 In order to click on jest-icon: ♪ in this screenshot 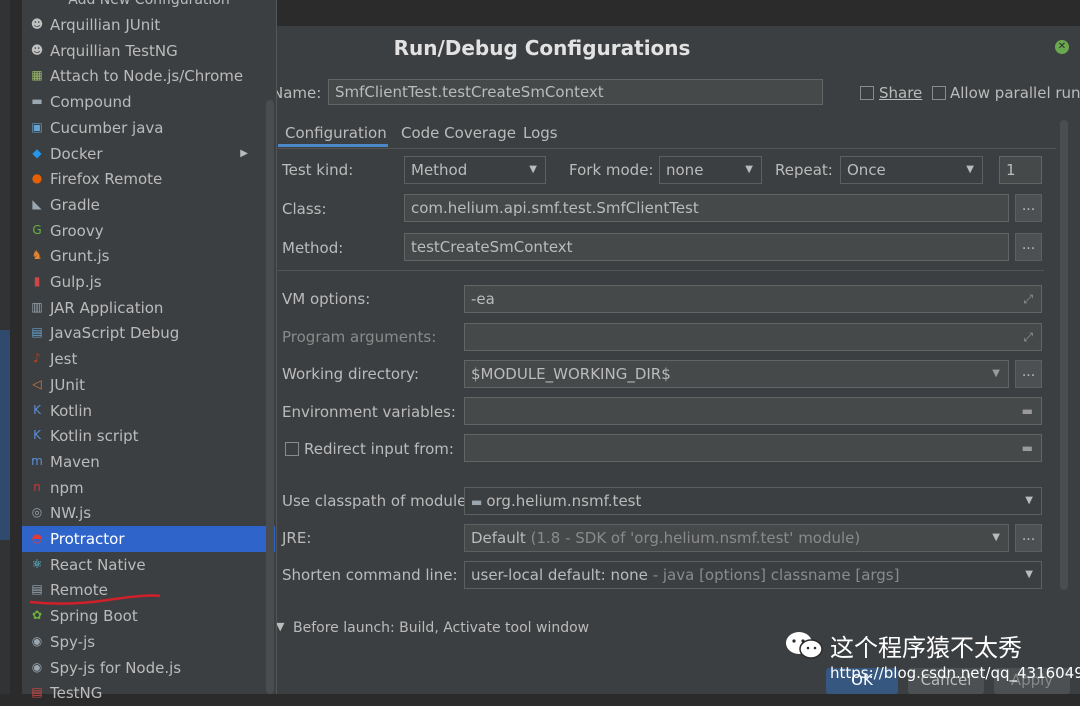, I will do `click(37, 358)`.